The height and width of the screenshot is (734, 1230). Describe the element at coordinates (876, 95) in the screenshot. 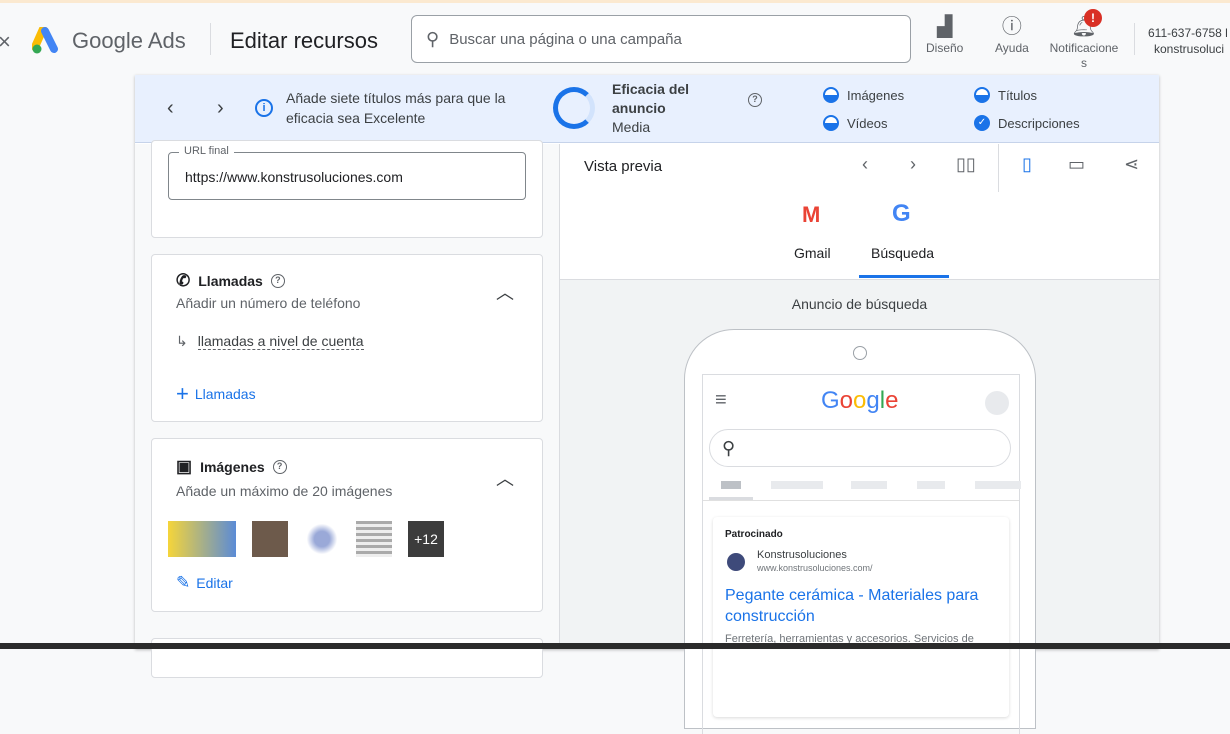

I see `check-label: Imágenes` at that location.